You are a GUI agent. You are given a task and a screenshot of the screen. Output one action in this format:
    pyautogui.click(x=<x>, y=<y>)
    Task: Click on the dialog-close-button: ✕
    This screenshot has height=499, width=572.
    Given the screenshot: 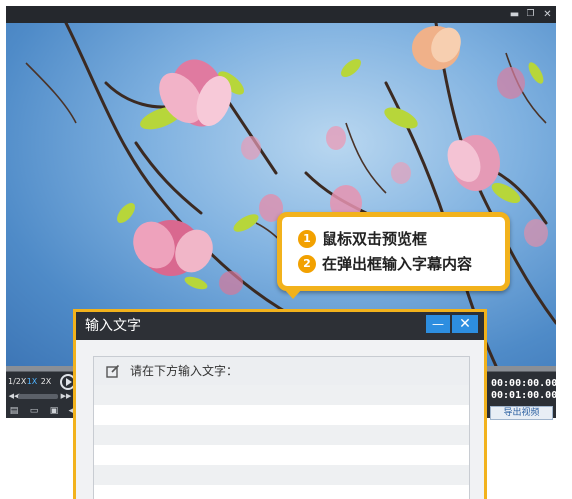 What is the action you would take?
    pyautogui.click(x=465, y=324)
    